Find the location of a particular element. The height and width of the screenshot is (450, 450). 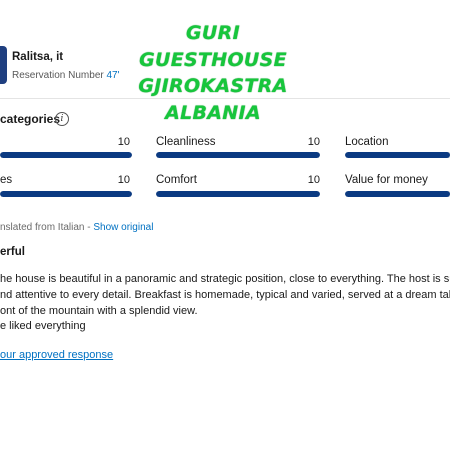

translation-note: nslated from Italian - Show original is located at coordinates (76, 227).